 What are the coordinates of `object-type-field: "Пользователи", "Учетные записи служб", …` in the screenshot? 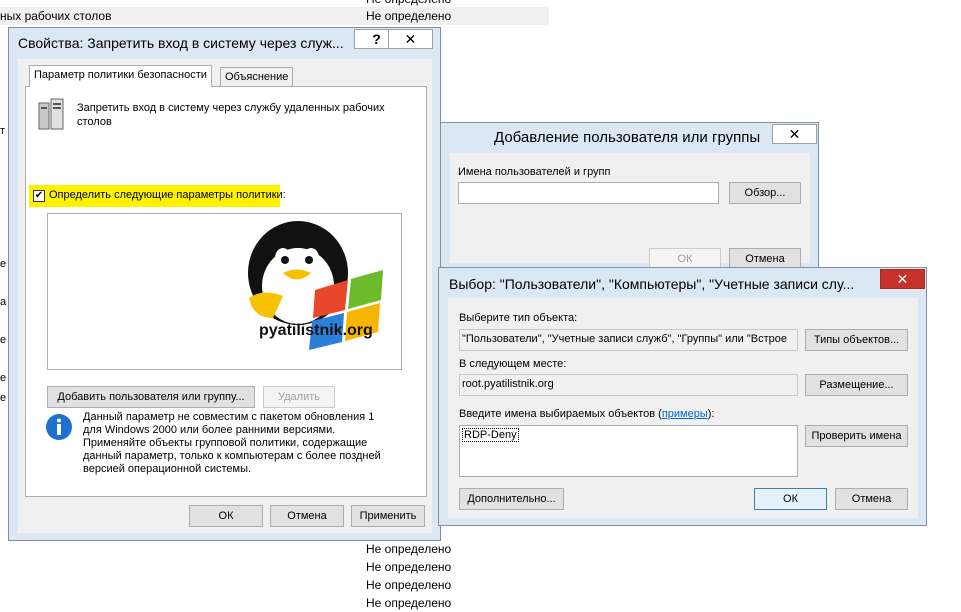 It's located at (628, 340).